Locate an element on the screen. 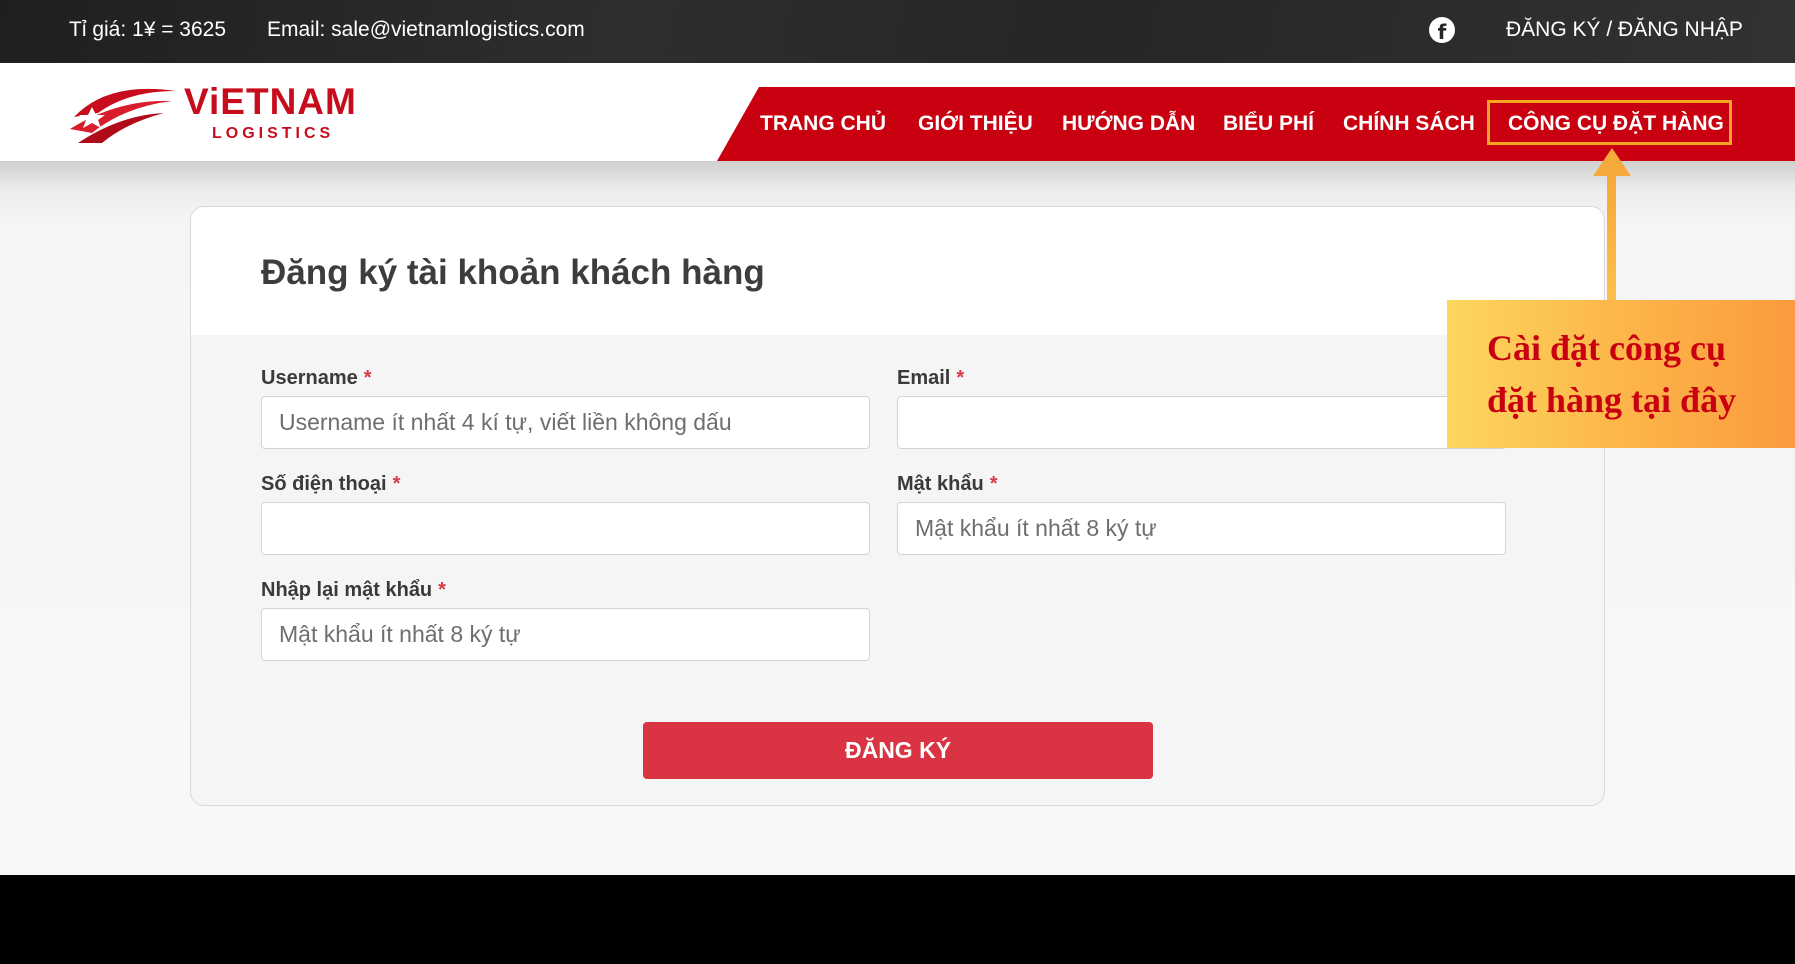 The image size is (1795, 964). annotation-line-1: Cài đặt công cụ is located at coordinates (1607, 348).